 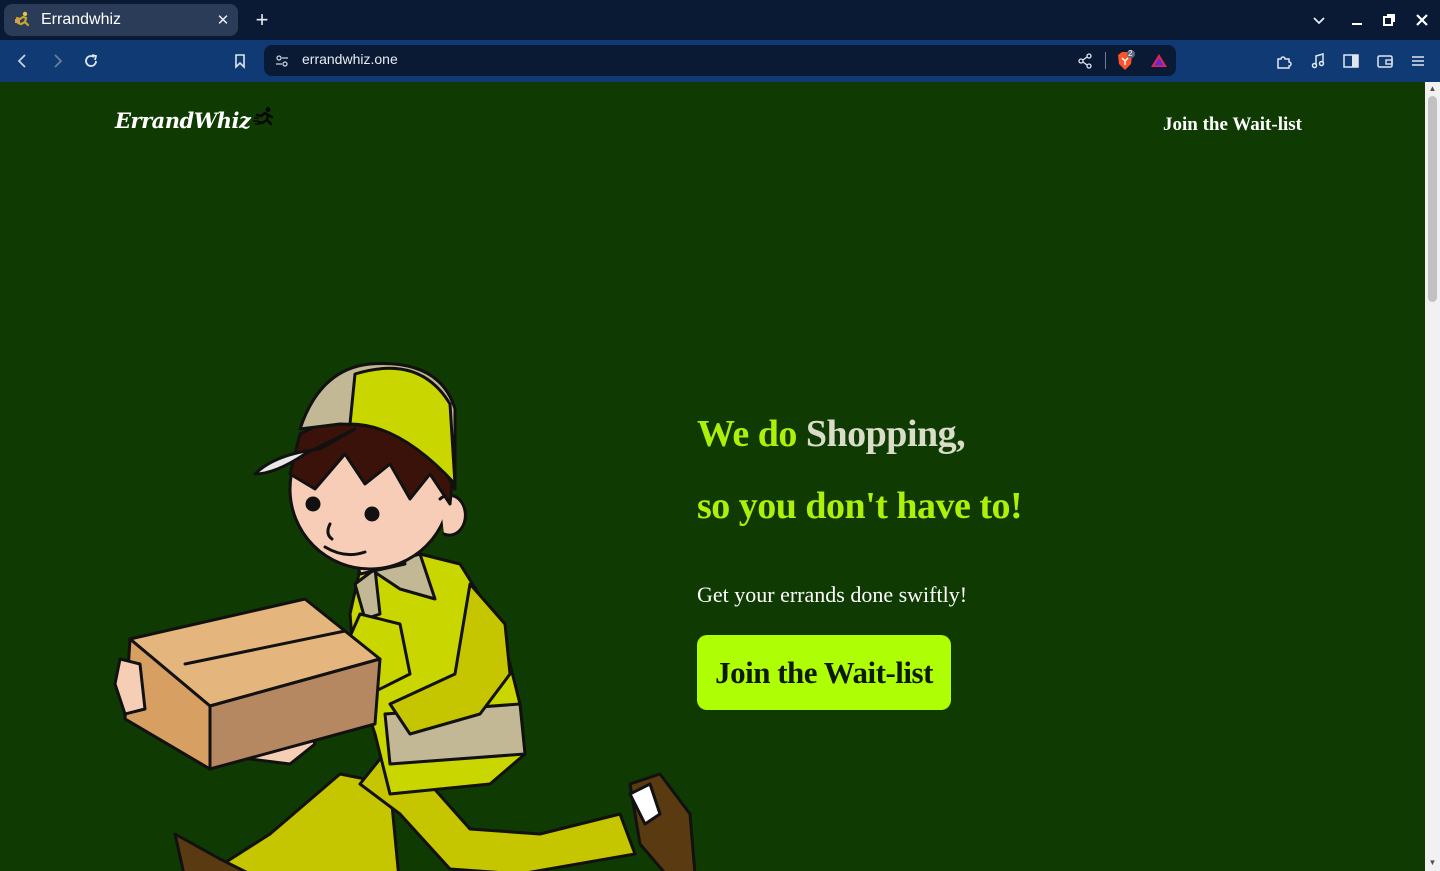 I want to click on brave-rewards-icon, so click(x=1159, y=61).